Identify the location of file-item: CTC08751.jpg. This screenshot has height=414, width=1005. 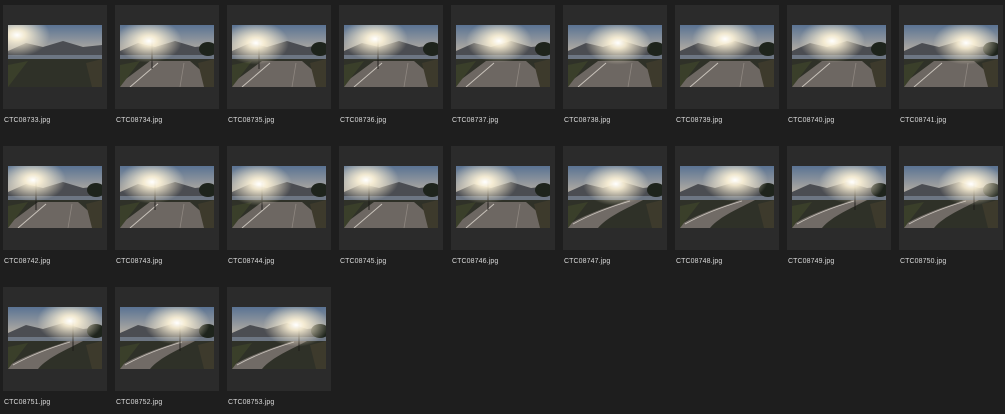
(53, 348).